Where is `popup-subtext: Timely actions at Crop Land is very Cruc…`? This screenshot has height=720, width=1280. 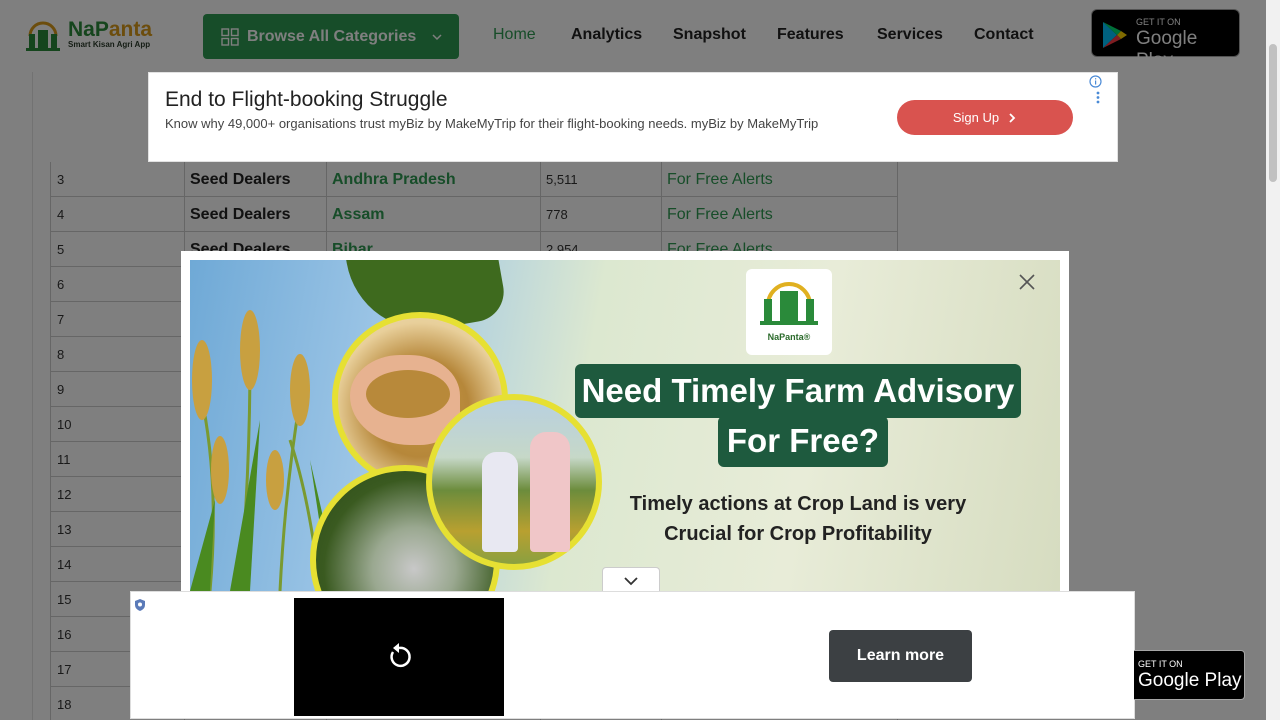 popup-subtext: Timely actions at Crop Land is very Cruc… is located at coordinates (798, 519).